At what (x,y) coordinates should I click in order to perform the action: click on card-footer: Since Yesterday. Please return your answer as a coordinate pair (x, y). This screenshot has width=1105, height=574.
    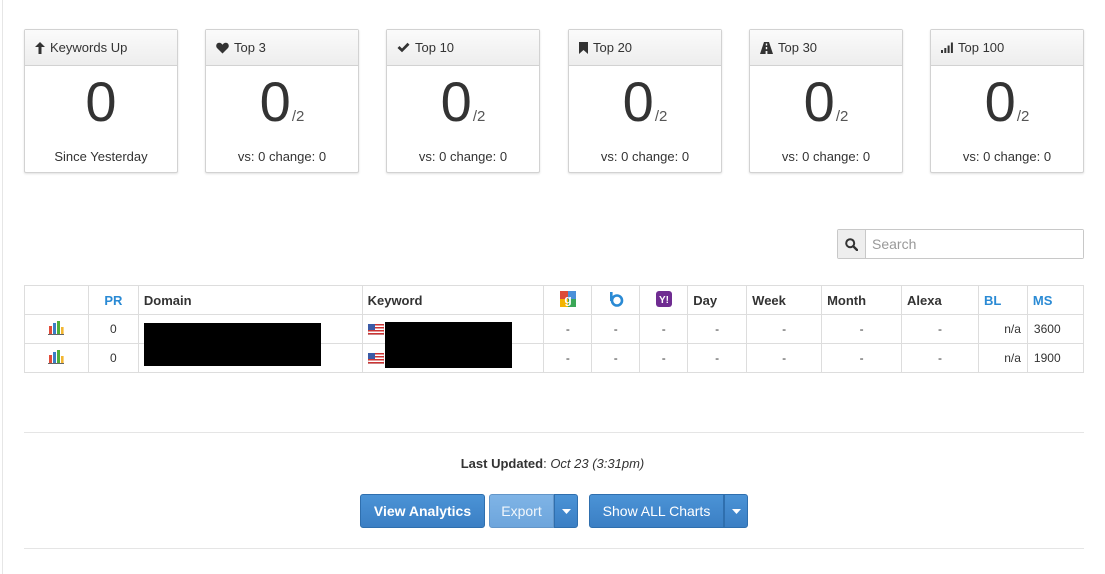
    Looking at the image, I should click on (101, 156).